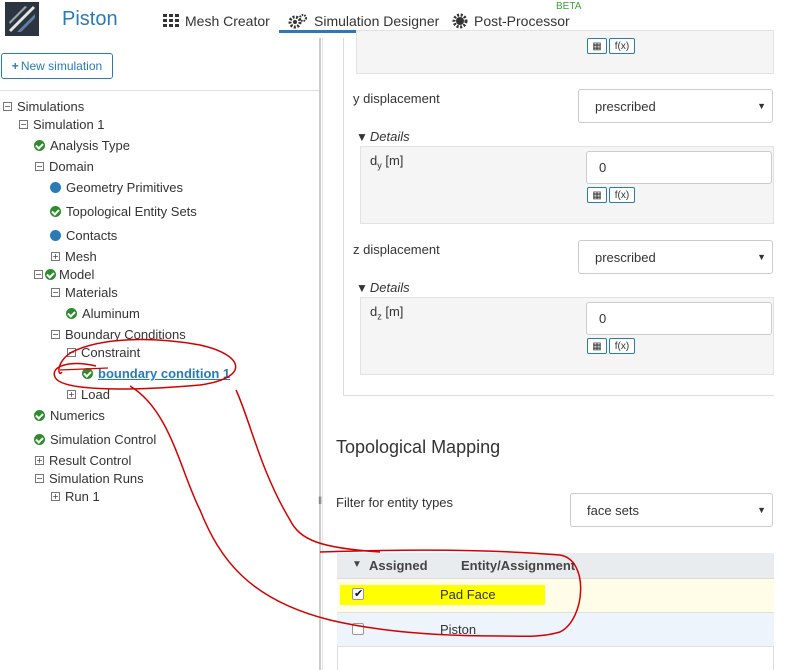  What do you see at coordinates (761, 510) in the screenshot?
I see `caret-down-icon: ▼` at bounding box center [761, 510].